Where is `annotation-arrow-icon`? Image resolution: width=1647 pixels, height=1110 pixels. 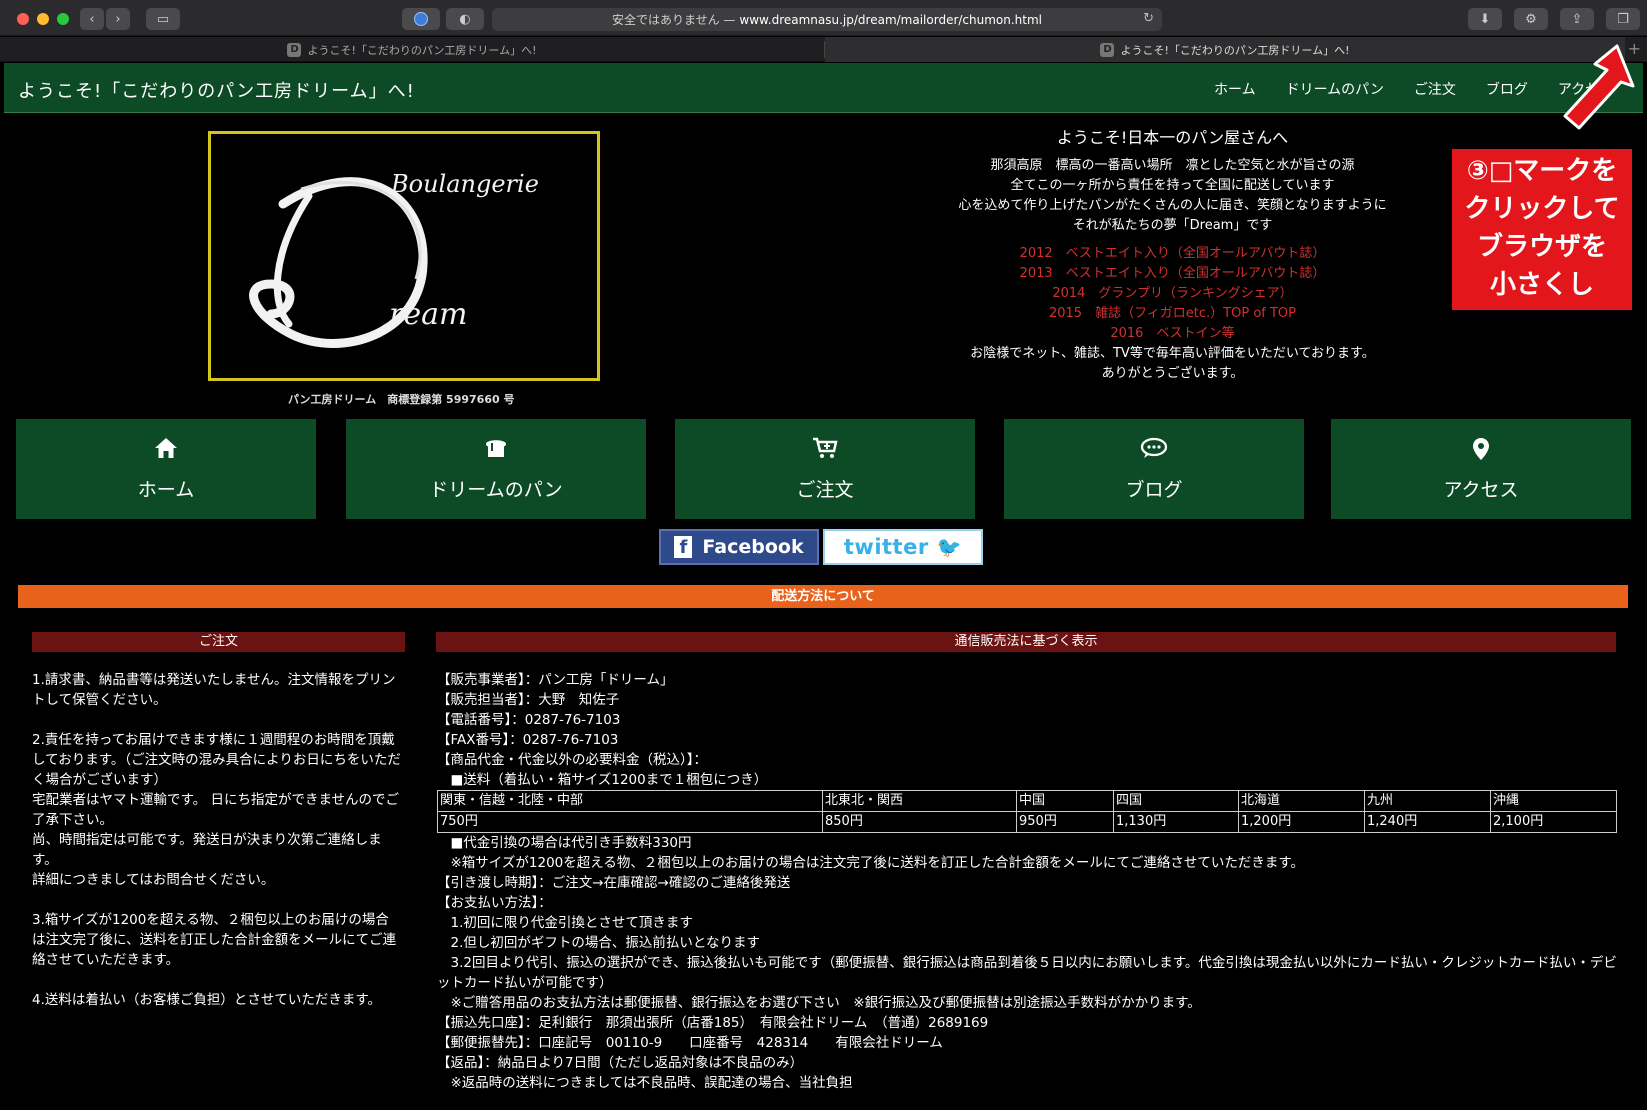
annotation-arrow-icon is located at coordinates (1599, 87).